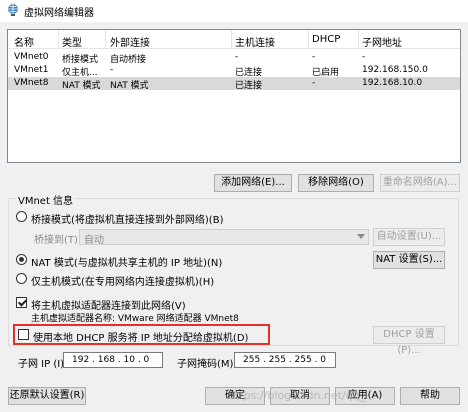 Image resolution: width=468 pixels, height=412 pixels. What do you see at coordinates (382, 41) in the screenshot?
I see `column-header-subnet: 子网地址` at bounding box center [382, 41].